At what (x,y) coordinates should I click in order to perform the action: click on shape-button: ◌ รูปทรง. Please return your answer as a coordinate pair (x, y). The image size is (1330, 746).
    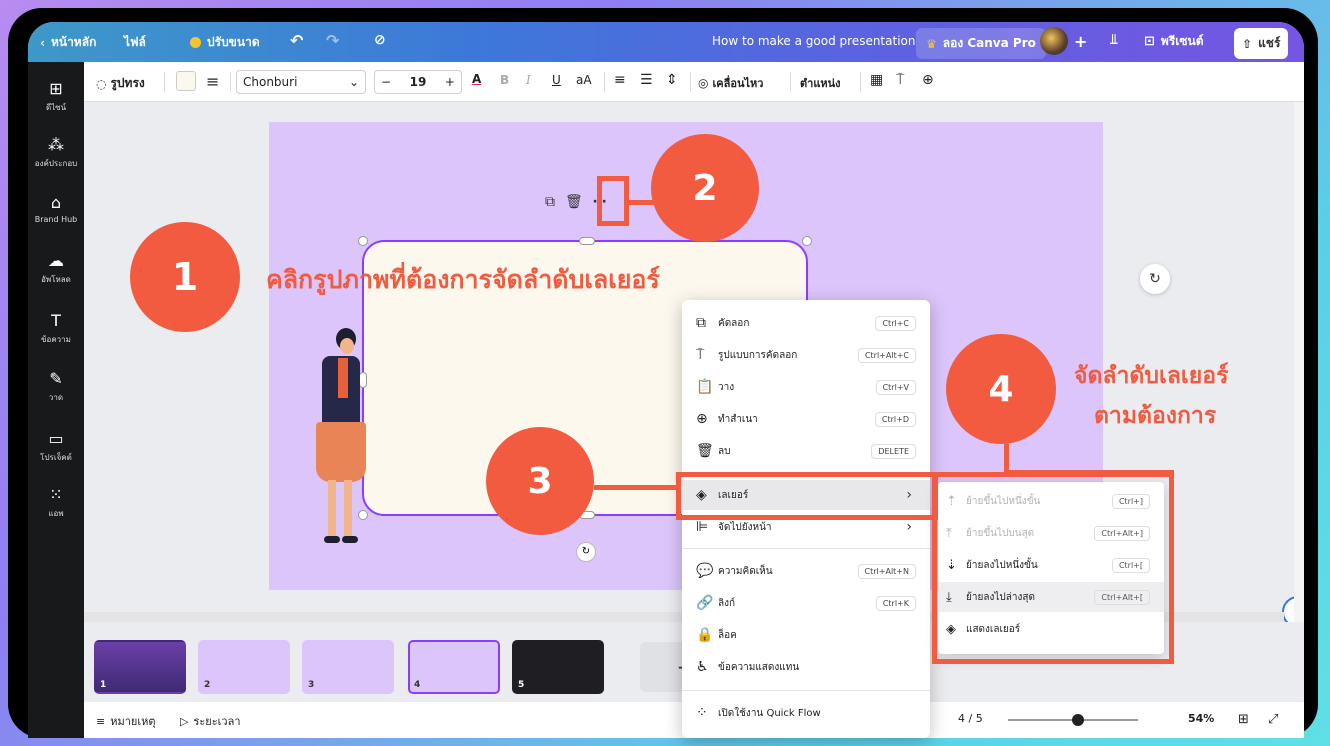
    Looking at the image, I should click on (120, 83).